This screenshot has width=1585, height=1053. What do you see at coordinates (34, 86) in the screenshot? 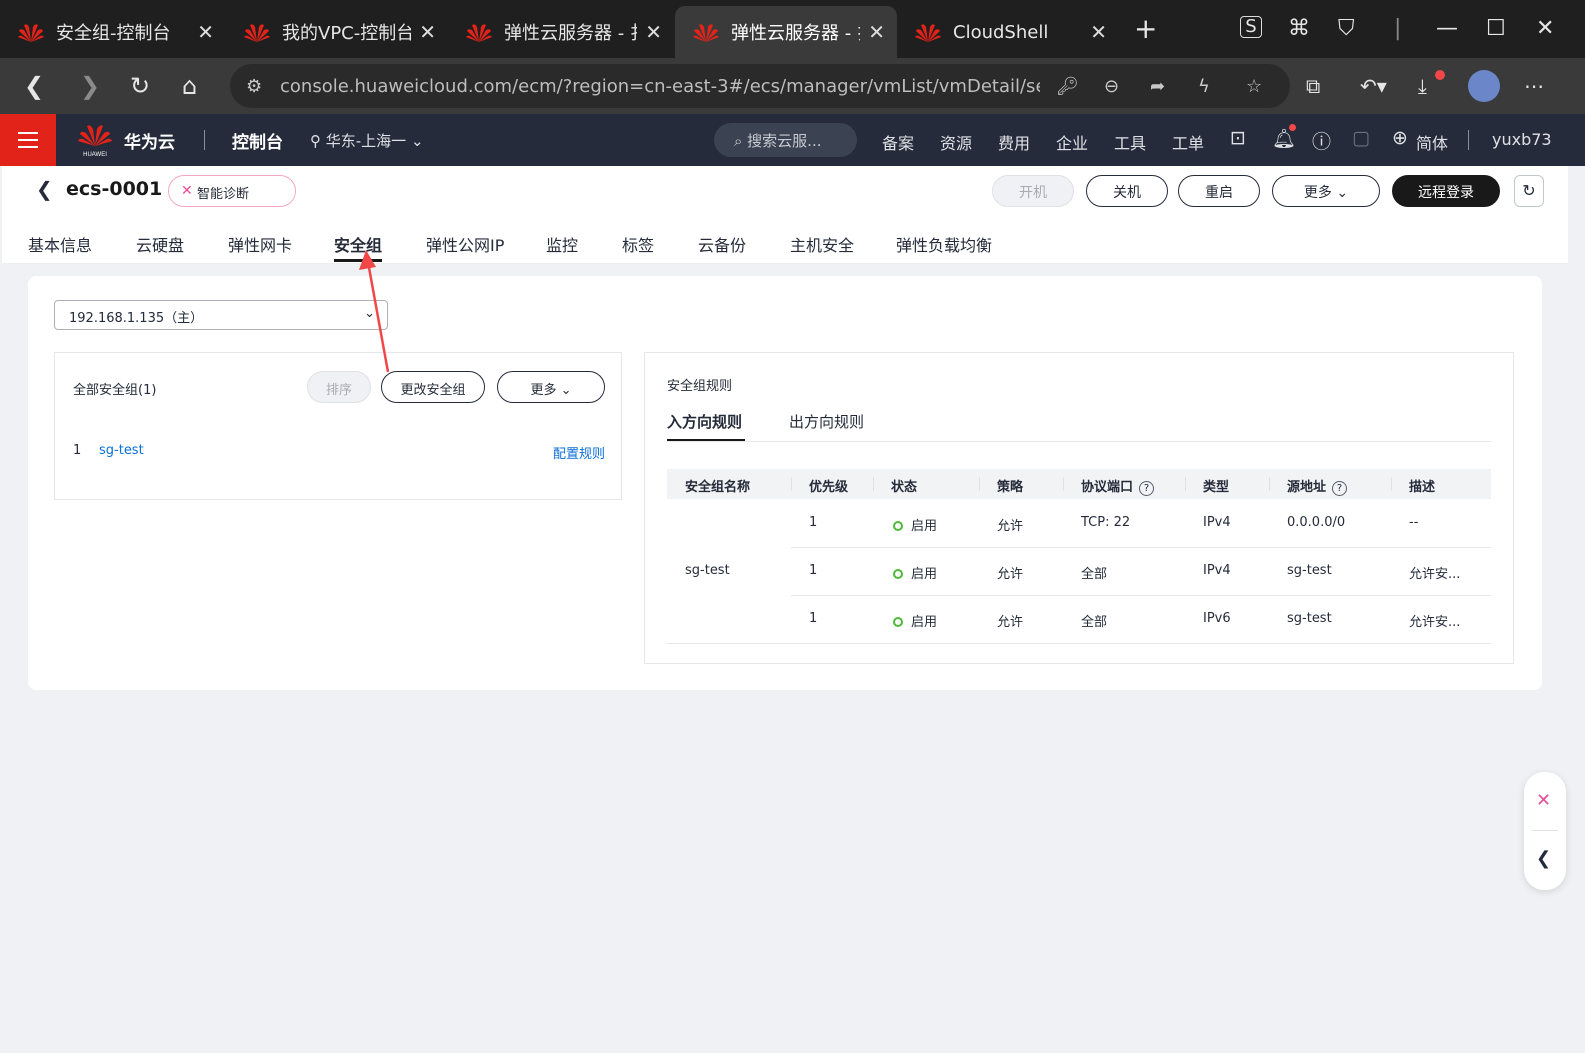
I see `back-icon: ❮` at bounding box center [34, 86].